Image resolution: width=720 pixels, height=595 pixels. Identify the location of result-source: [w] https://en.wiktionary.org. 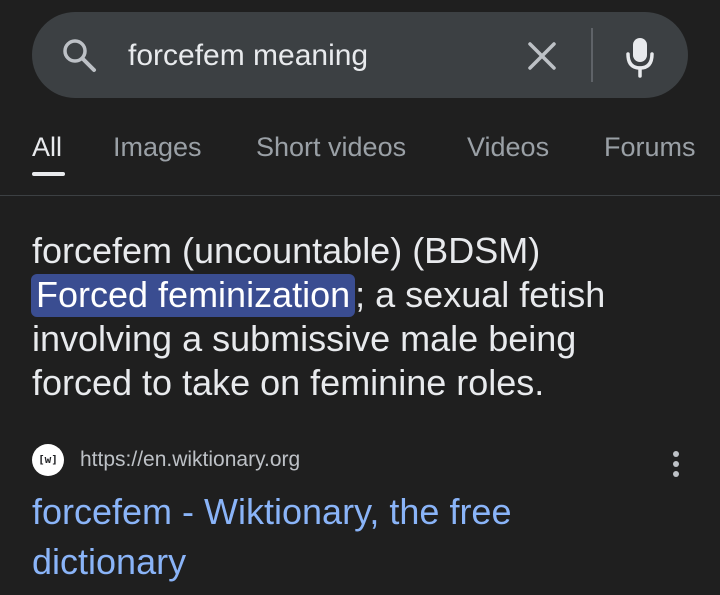
(362, 460).